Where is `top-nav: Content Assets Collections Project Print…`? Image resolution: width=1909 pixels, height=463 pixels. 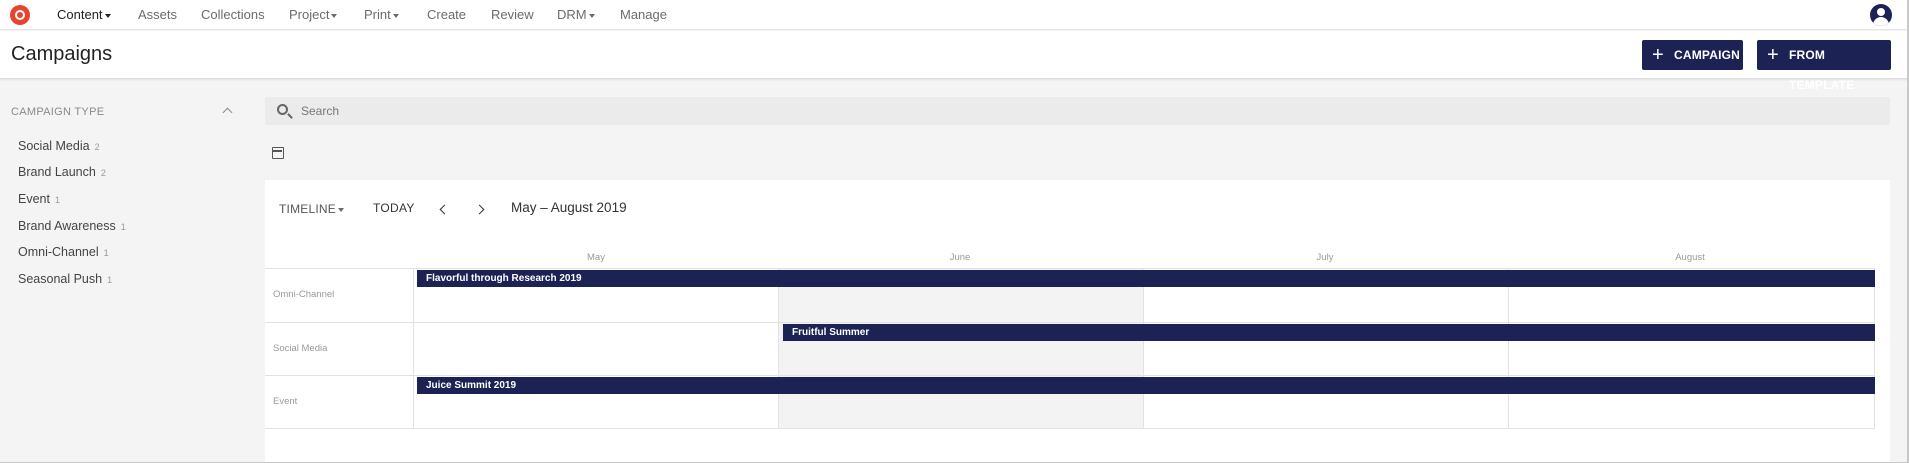
top-nav: Content Assets Collections Project Print… is located at coordinates (954, 15).